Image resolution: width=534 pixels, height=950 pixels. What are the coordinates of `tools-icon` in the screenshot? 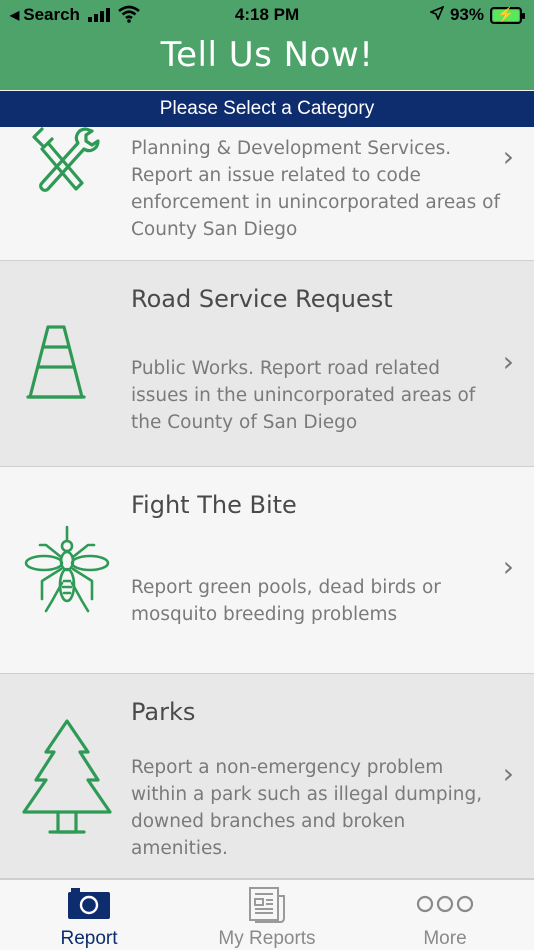 It's located at (67, 164).